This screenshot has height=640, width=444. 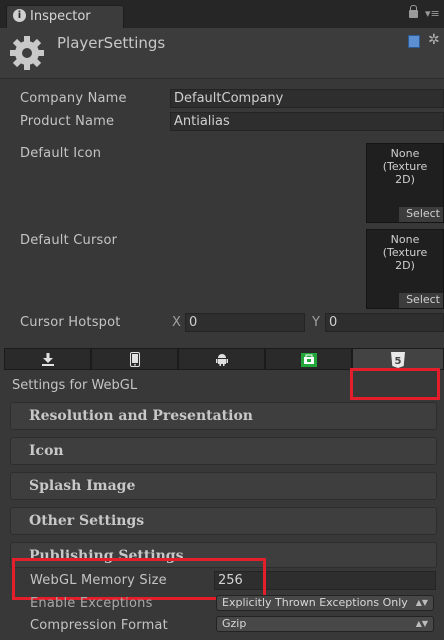 What do you see at coordinates (91, 603) in the screenshot?
I see `enable-exceptions-label: Enable Exceptions` at bounding box center [91, 603].